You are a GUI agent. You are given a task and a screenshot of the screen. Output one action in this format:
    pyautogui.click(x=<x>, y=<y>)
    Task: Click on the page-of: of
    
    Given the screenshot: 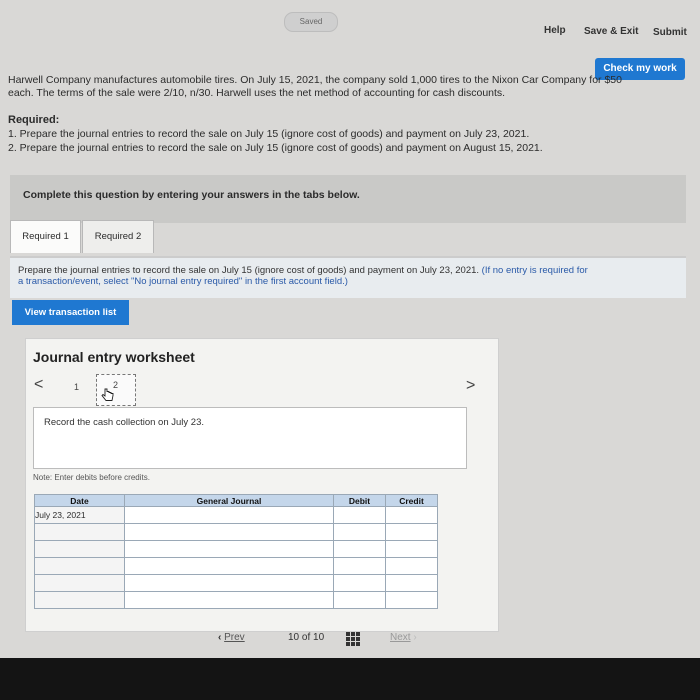 What is the action you would take?
    pyautogui.click(x=306, y=637)
    